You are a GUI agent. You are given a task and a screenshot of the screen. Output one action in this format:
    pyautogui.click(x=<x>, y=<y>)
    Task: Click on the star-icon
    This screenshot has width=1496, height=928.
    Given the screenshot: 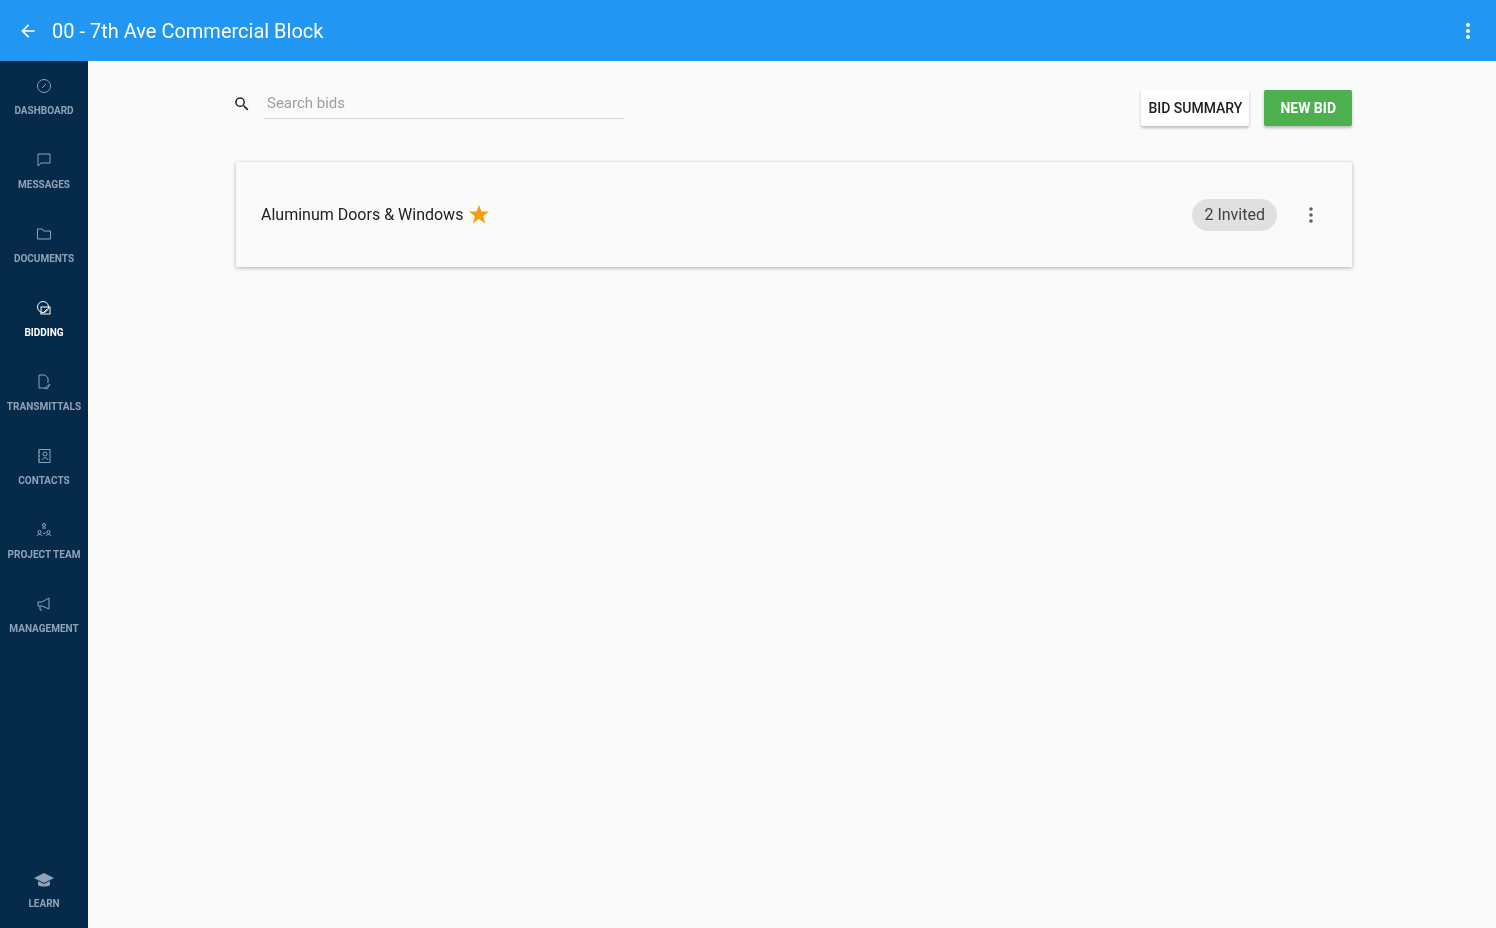 What is the action you would take?
    pyautogui.click(x=479, y=214)
    